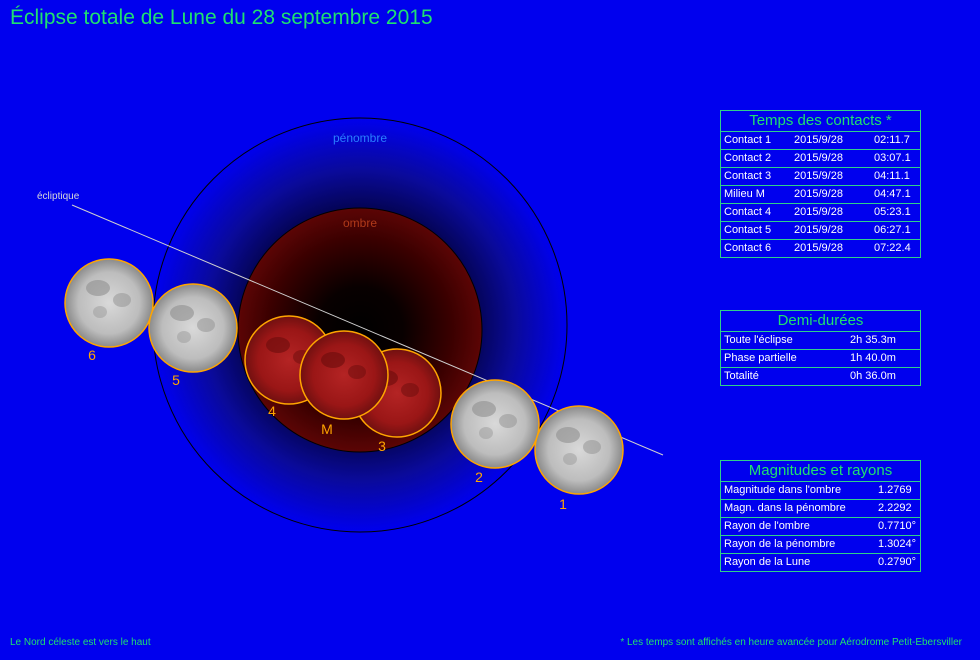 This screenshot has width=980, height=660. I want to click on table-row: Phase partielle 1h 40.0m, so click(820, 359).